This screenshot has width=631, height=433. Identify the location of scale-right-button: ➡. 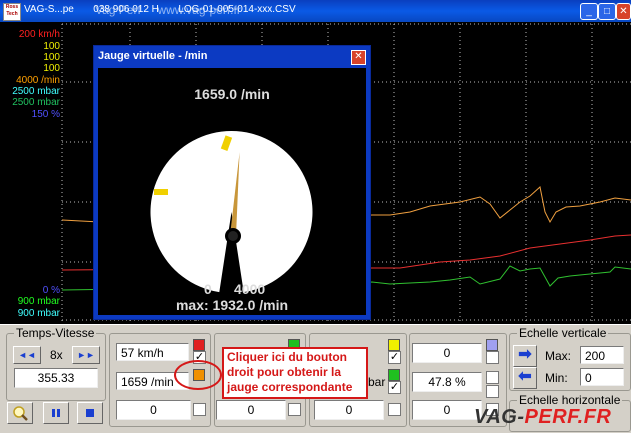
(525, 356).